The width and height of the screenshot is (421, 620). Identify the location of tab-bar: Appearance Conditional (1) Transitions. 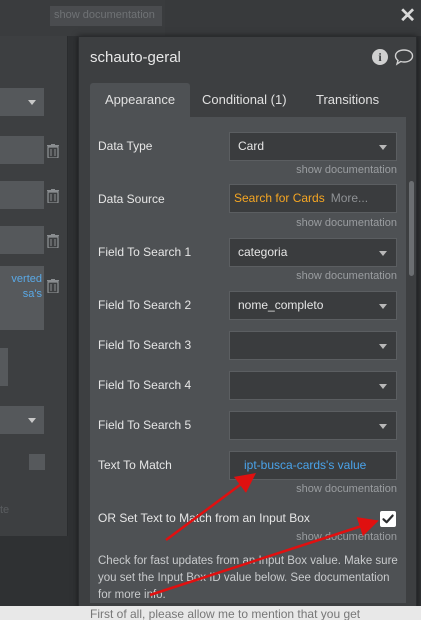
(248, 100).